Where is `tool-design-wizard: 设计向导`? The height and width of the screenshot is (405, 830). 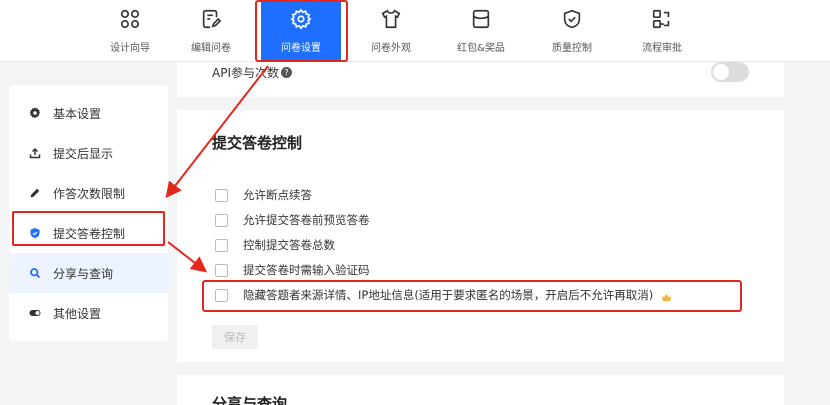 tool-design-wizard: 设计向导 is located at coordinates (130, 31).